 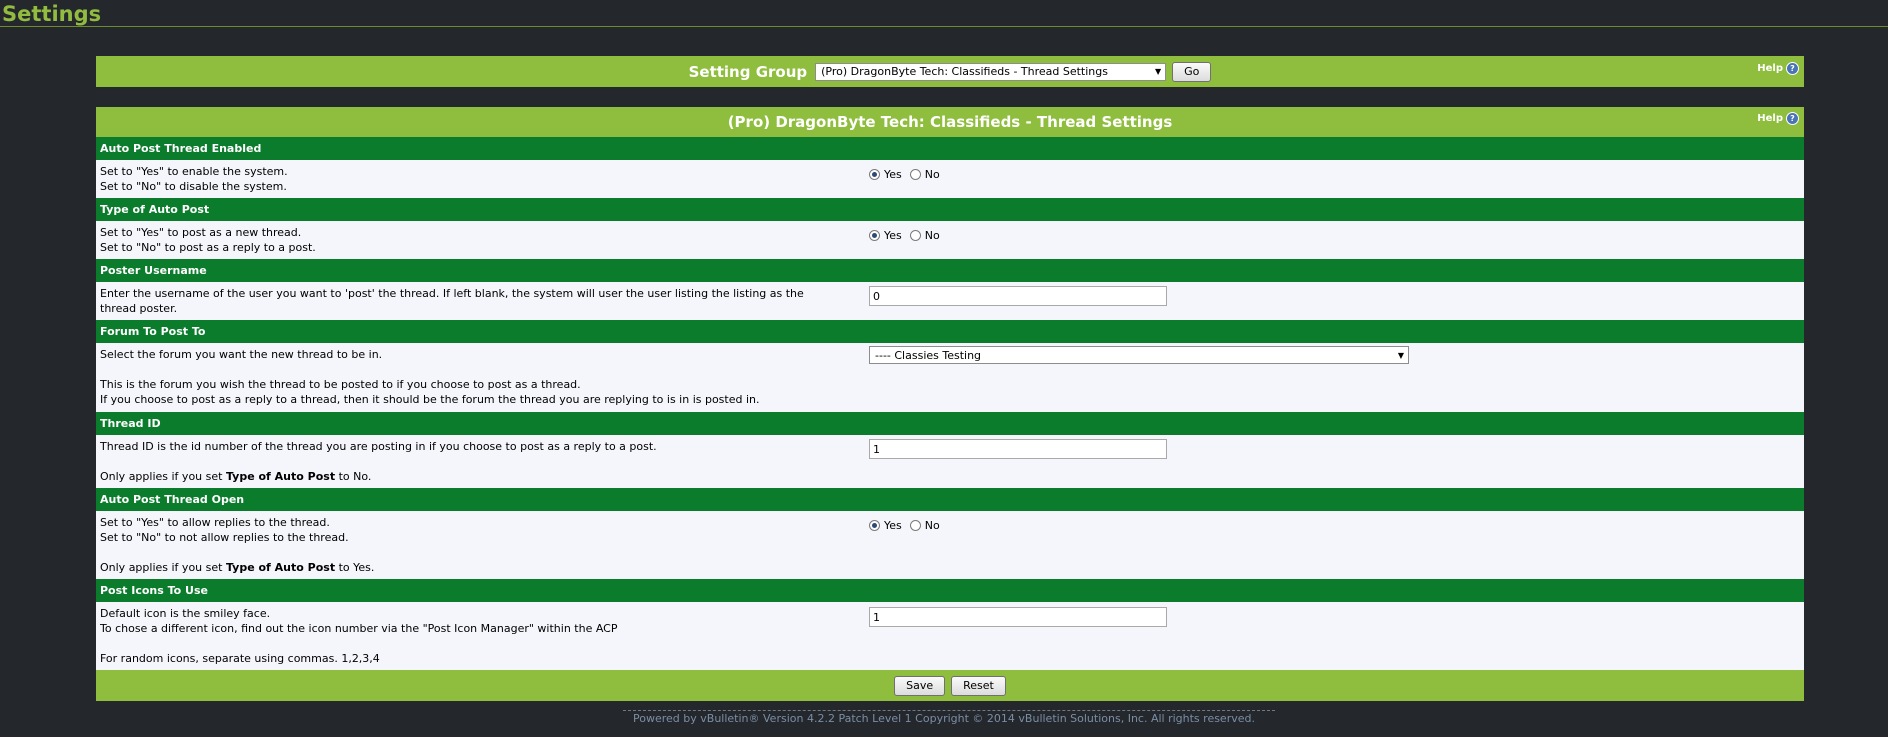 I want to click on poster-username-input: 0, so click(x=1018, y=296).